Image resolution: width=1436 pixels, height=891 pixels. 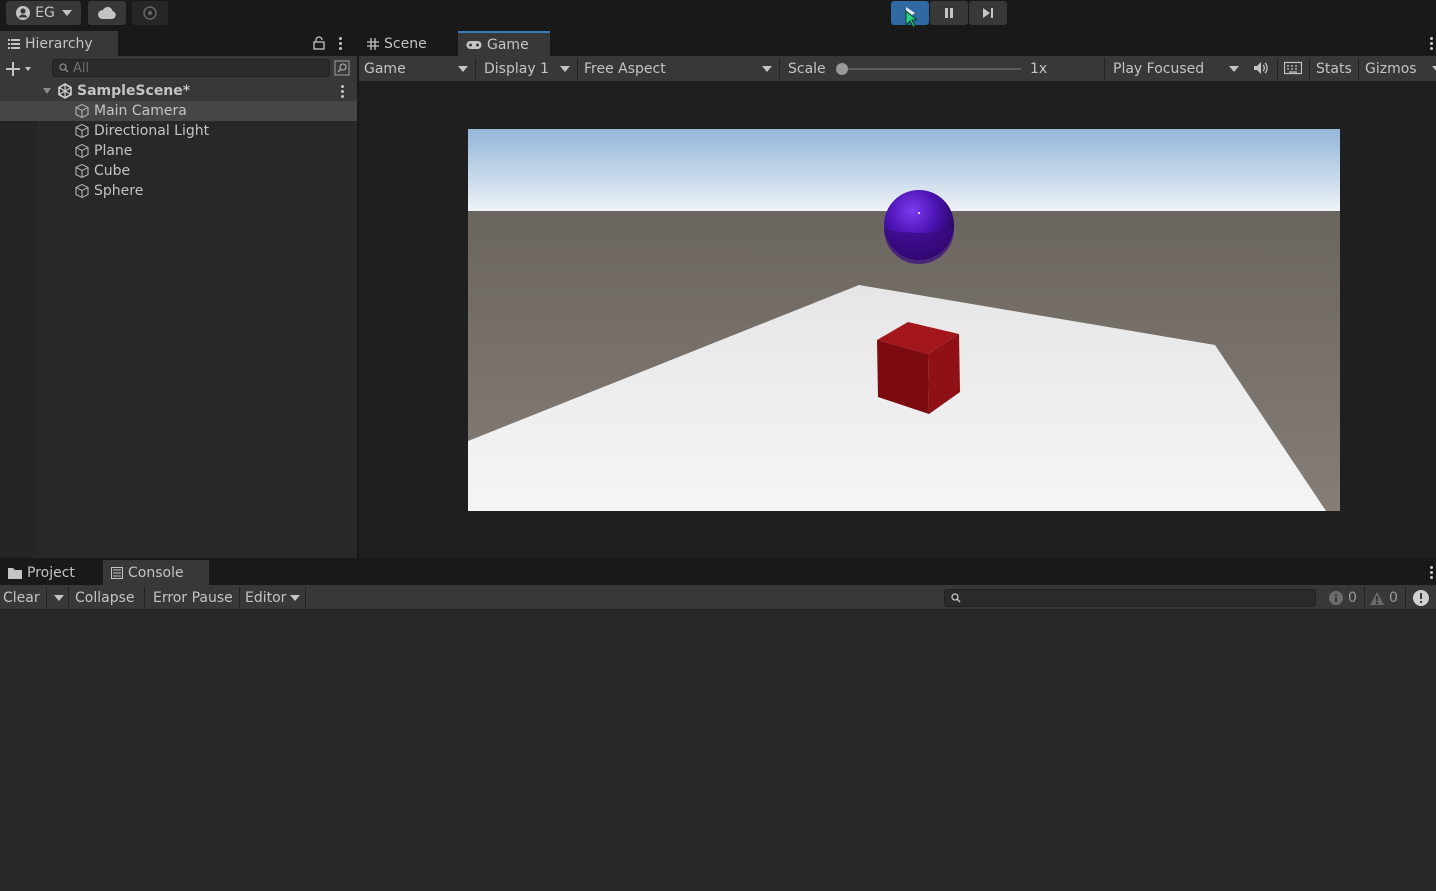 I want to click on view-mode-dropdown: Game, so click(x=418, y=69).